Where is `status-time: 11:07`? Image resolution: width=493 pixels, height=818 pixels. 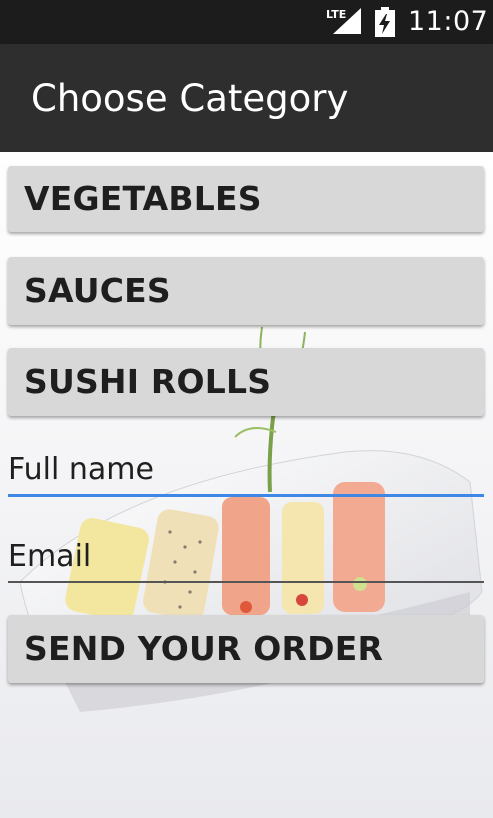
status-time: 11:07 is located at coordinates (448, 21).